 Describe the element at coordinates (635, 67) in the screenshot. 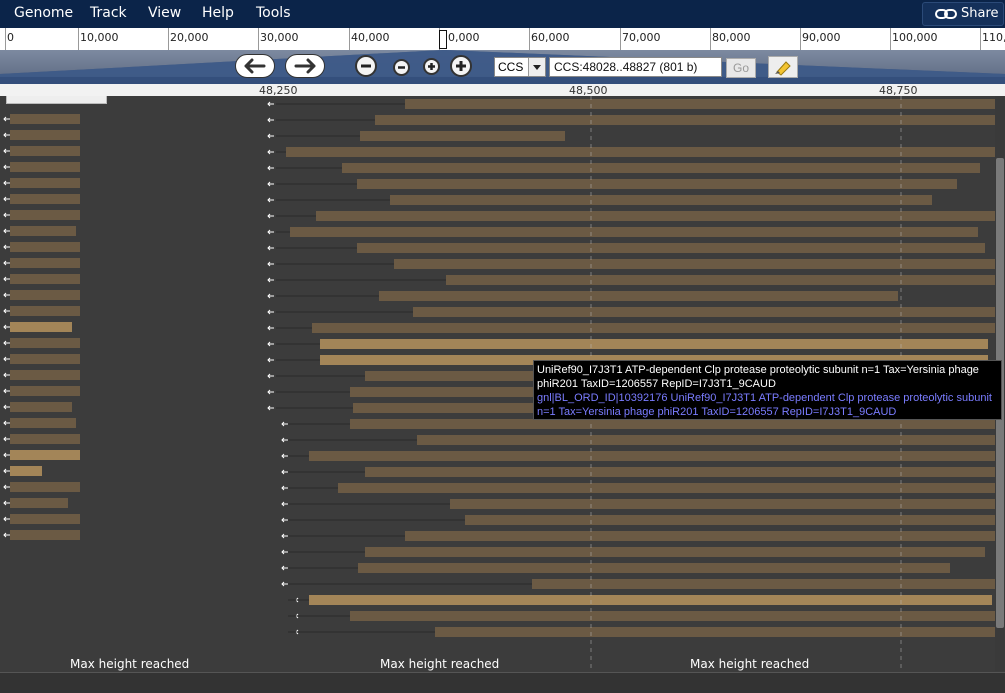

I see `location-input: CCS:48028..48827 (801 b)` at that location.